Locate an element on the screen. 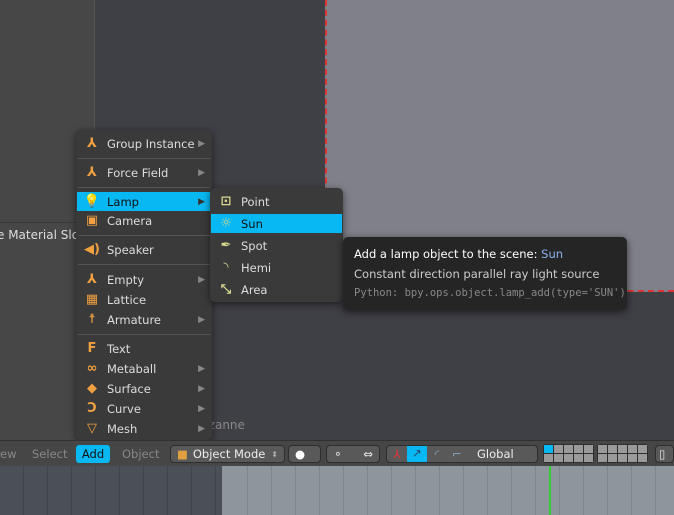  orientation-dropdown: Global is located at coordinates (495, 454).